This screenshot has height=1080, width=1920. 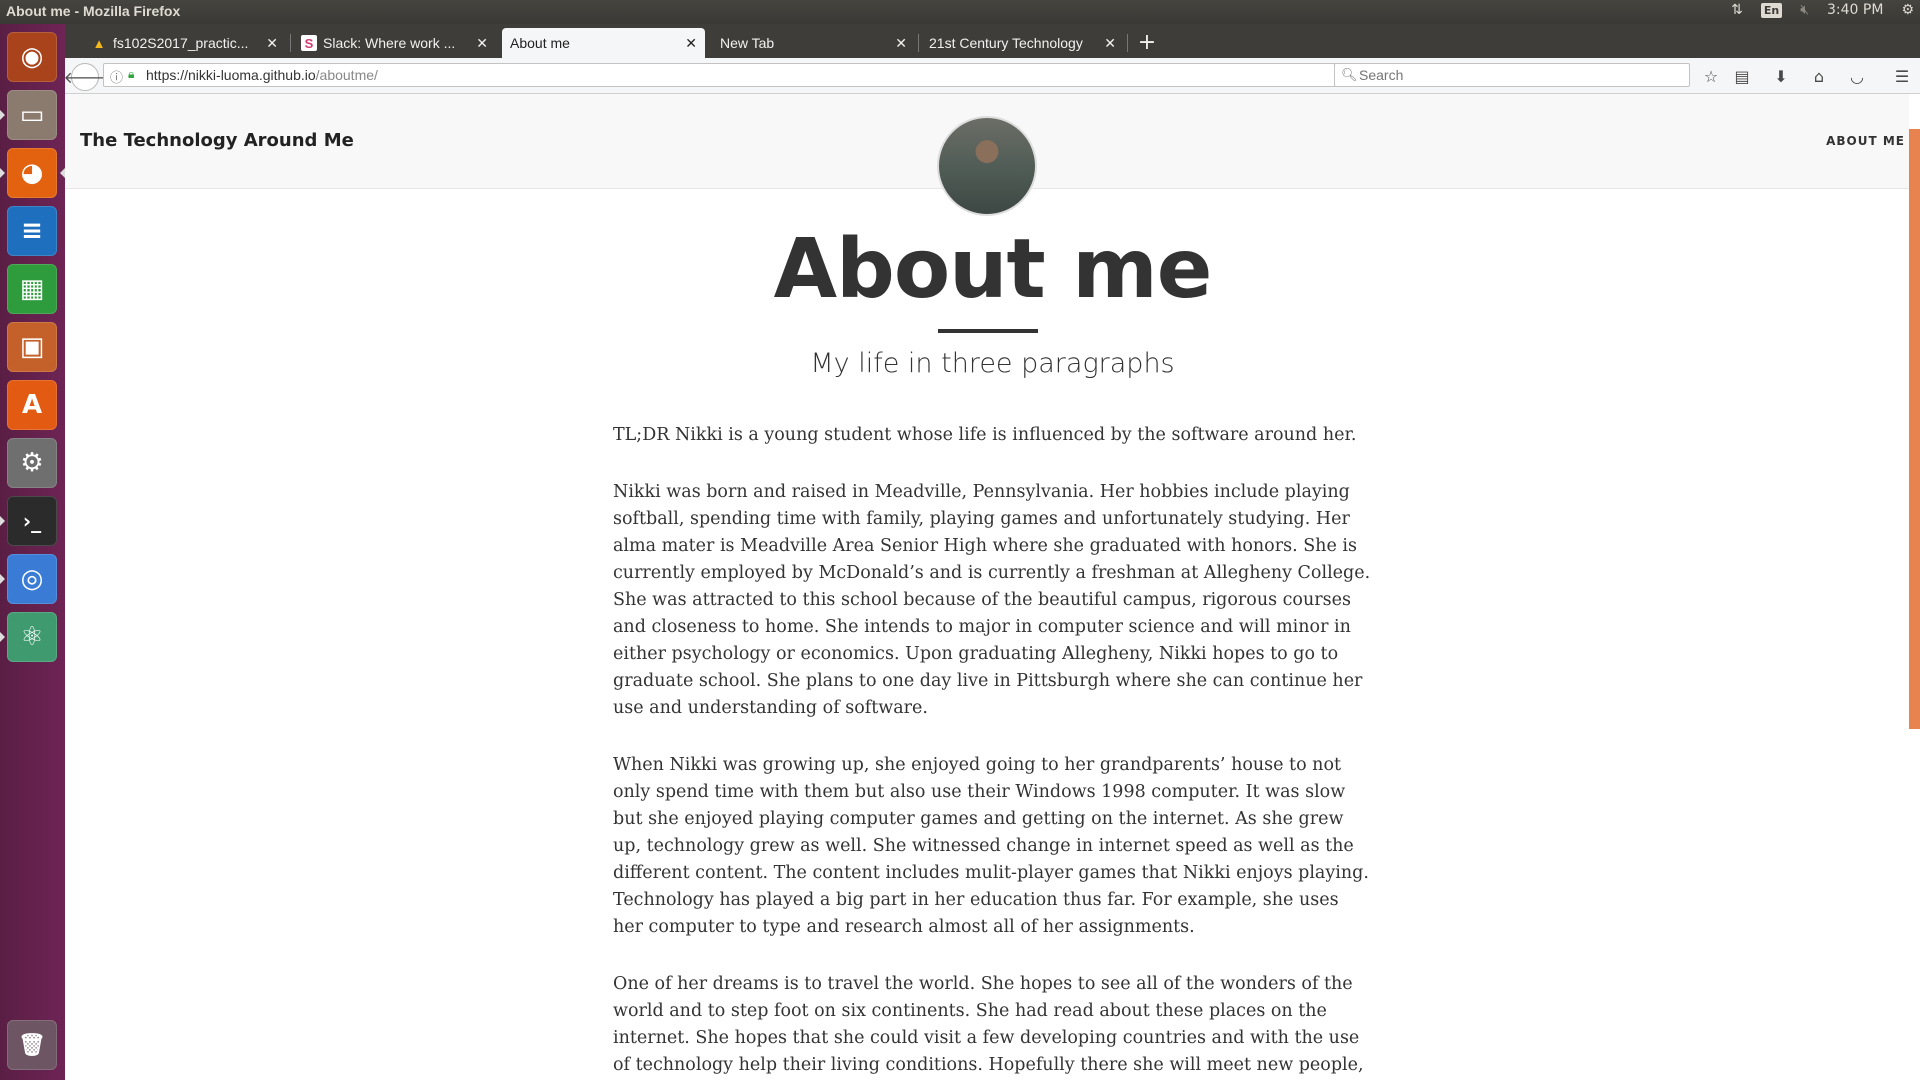 I want to click on clock: 3:40 PM, so click(x=1855, y=10).